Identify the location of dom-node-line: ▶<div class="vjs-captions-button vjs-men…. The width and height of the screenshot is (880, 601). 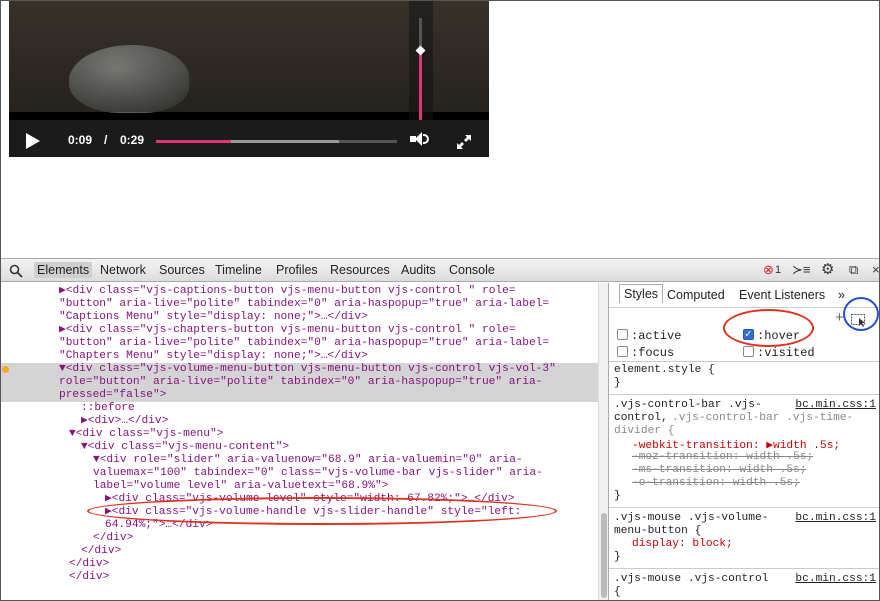
(301, 291).